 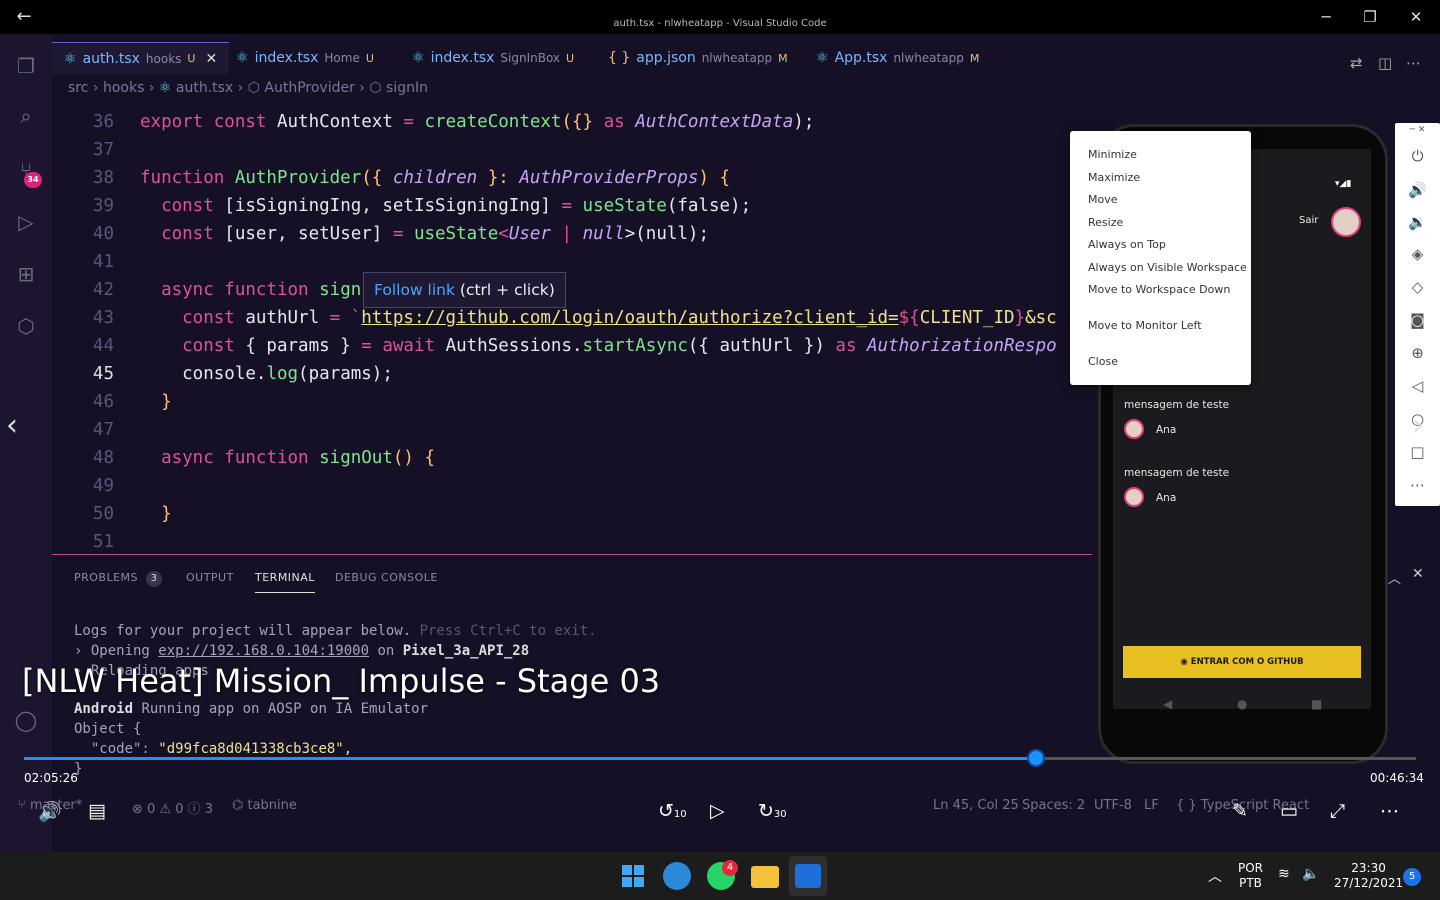 I want to click on media-player-task, so click(x=808, y=876).